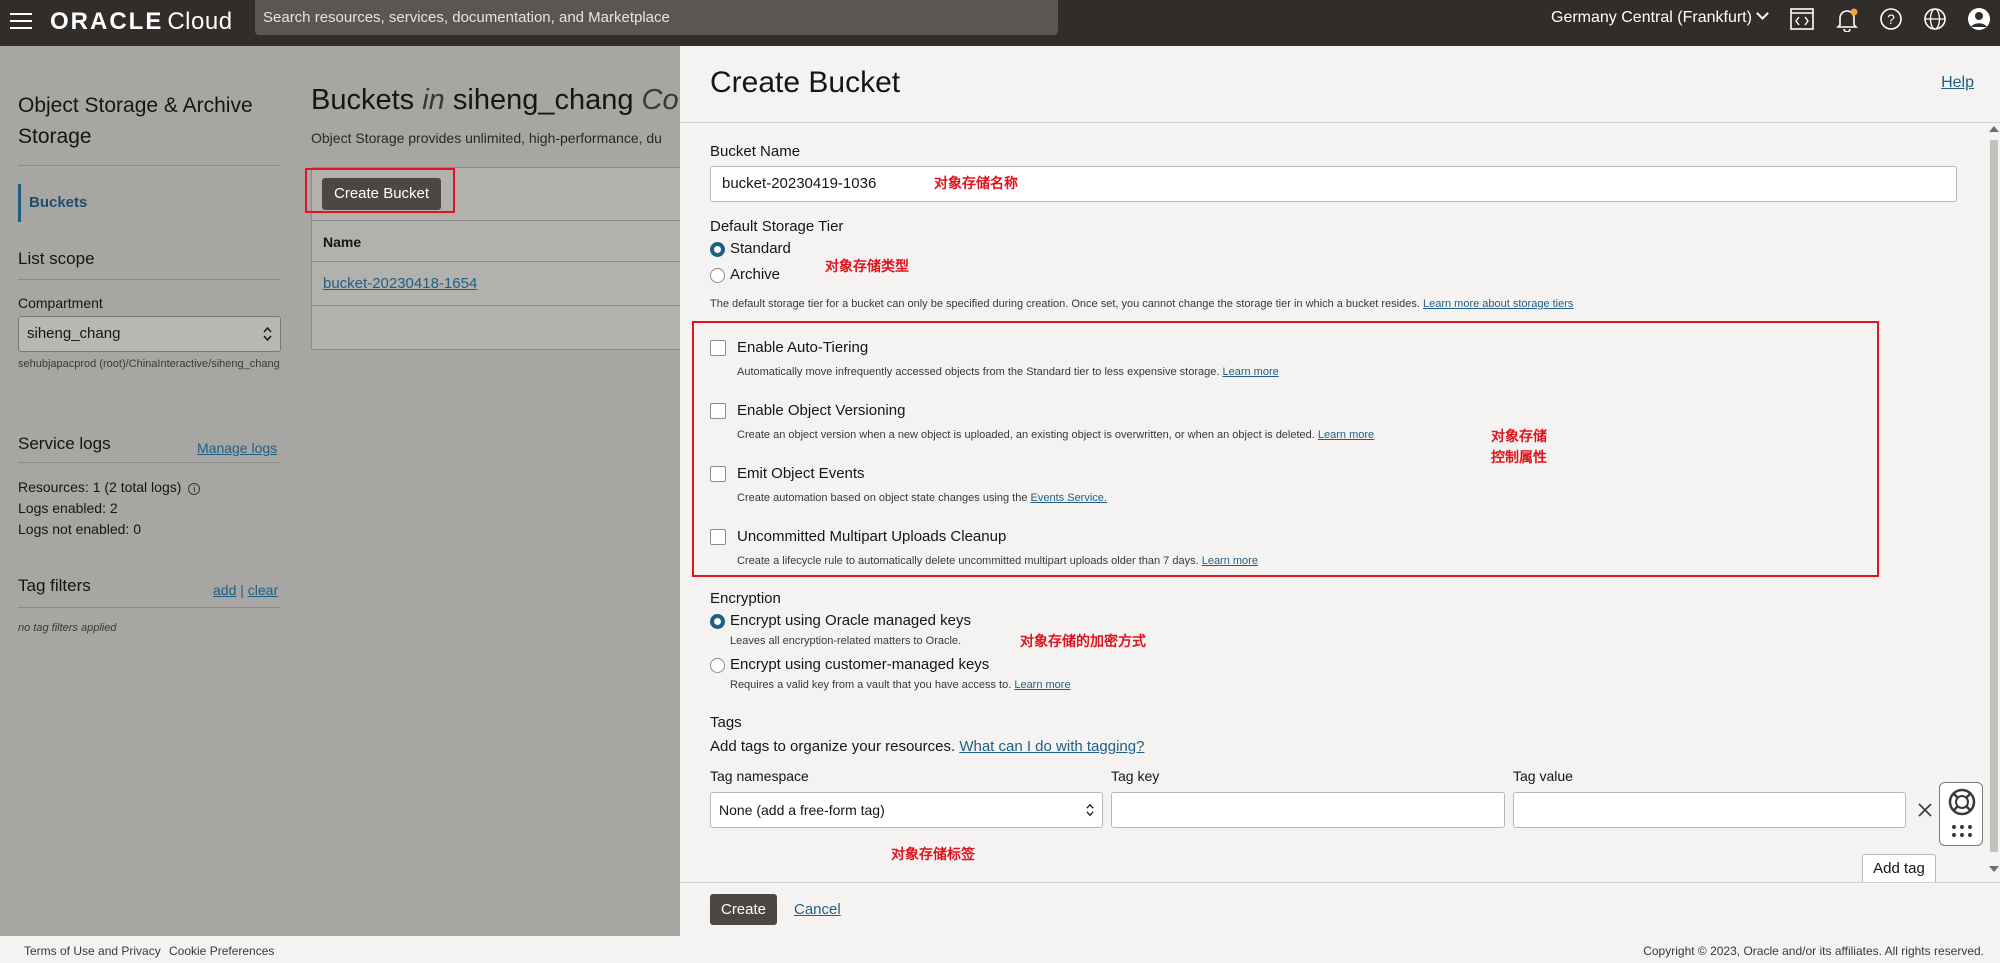 This screenshot has width=2000, height=963. I want to click on enc-customer-label: Encrypt using customer-managed keys, so click(859, 664).